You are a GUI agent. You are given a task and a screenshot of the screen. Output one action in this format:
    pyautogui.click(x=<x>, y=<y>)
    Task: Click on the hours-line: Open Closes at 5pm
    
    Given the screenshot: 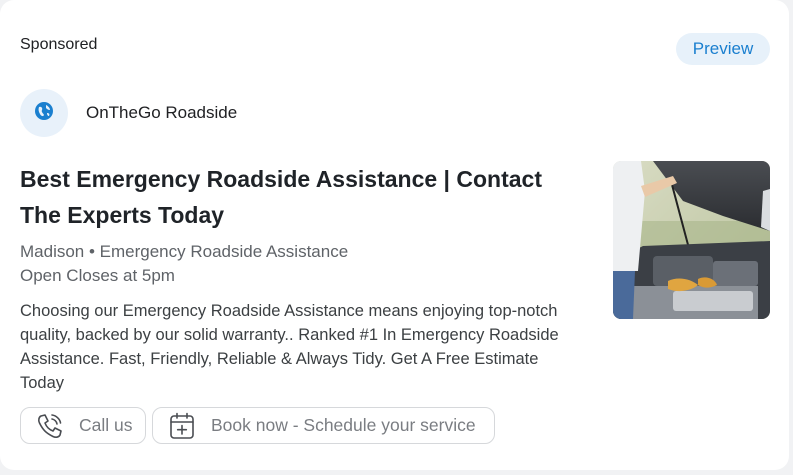 What is the action you would take?
    pyautogui.click(x=97, y=275)
    